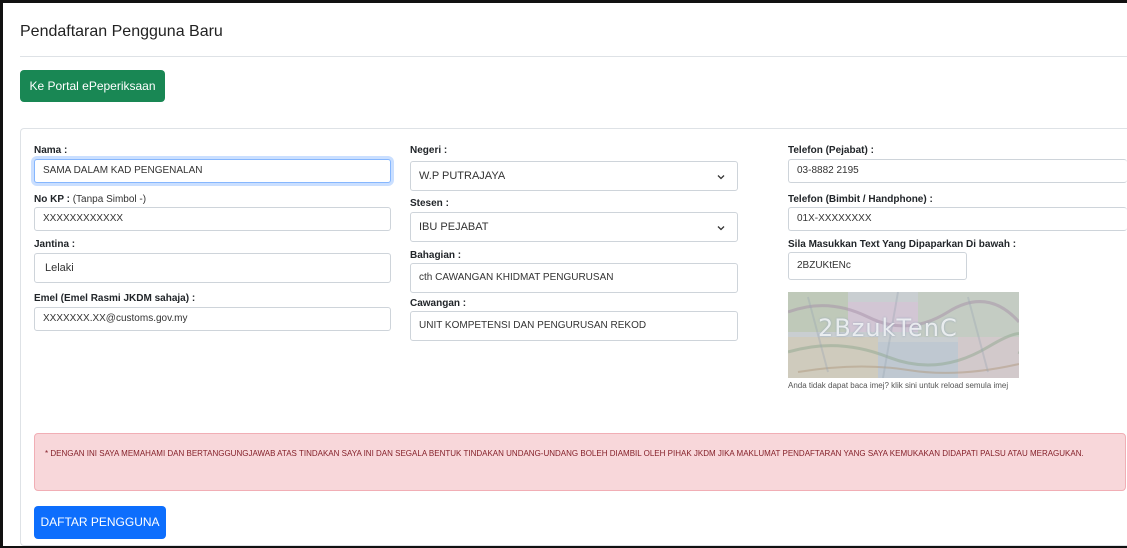  Describe the element at coordinates (888, 328) in the screenshot. I see `captcha-text: 2BzukTenC` at that location.